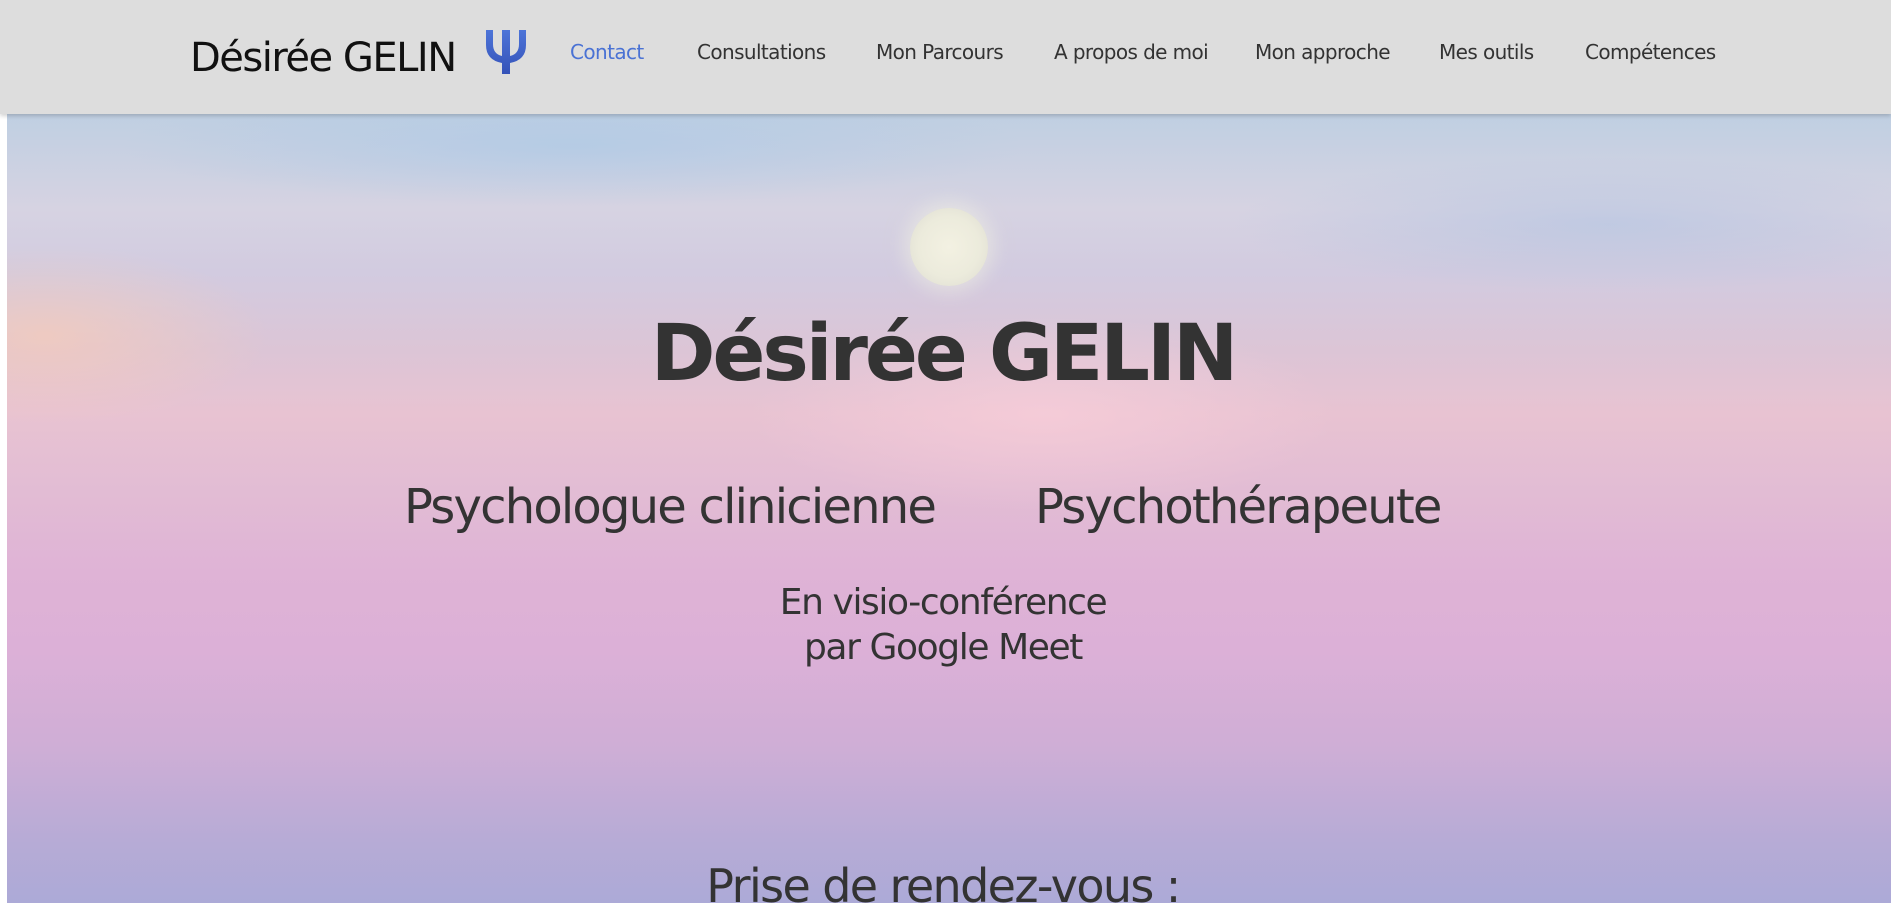  What do you see at coordinates (943, 881) in the screenshot?
I see `appointment-heading: Prise de rendez-vous :` at bounding box center [943, 881].